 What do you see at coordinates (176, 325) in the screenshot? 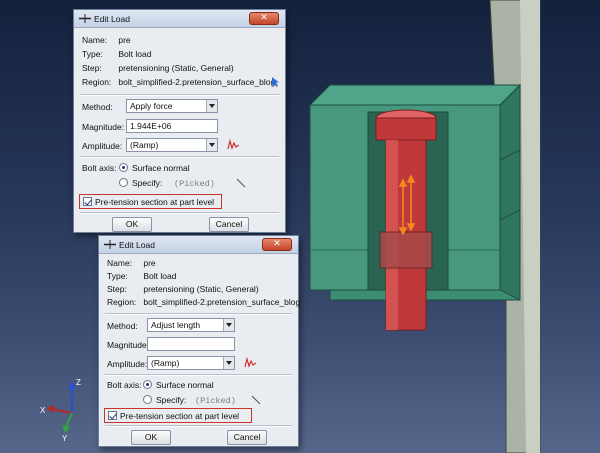
I see `method-value: Adjust length` at bounding box center [176, 325].